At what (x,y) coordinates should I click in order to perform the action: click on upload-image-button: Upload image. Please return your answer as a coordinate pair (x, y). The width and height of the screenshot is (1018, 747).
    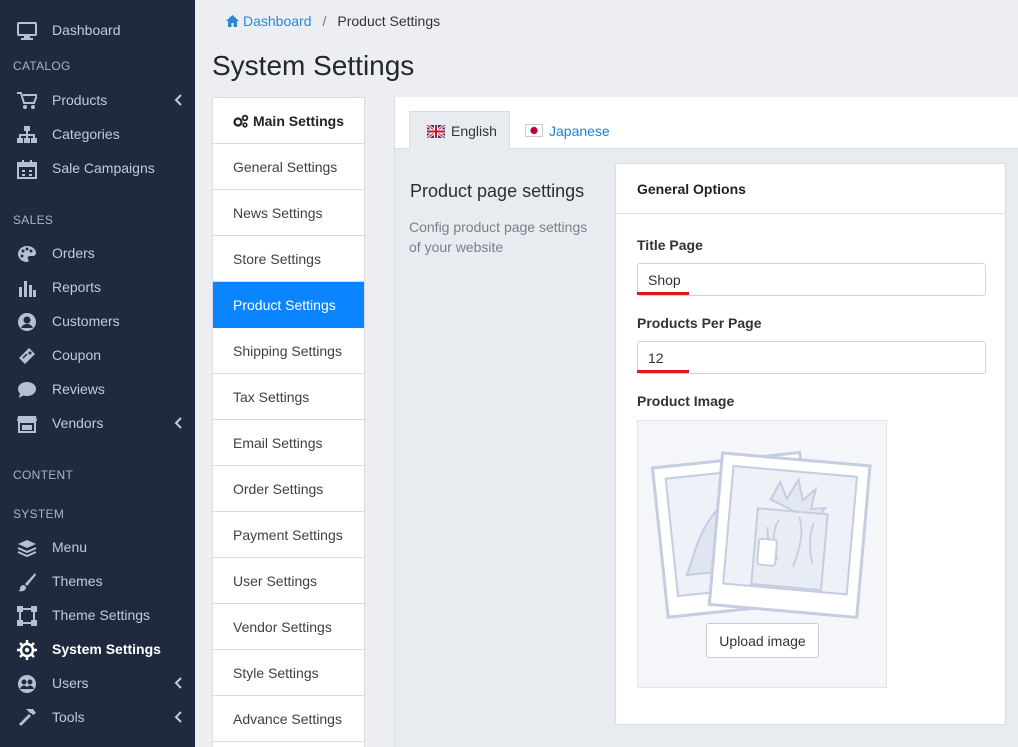
    Looking at the image, I should click on (762, 640).